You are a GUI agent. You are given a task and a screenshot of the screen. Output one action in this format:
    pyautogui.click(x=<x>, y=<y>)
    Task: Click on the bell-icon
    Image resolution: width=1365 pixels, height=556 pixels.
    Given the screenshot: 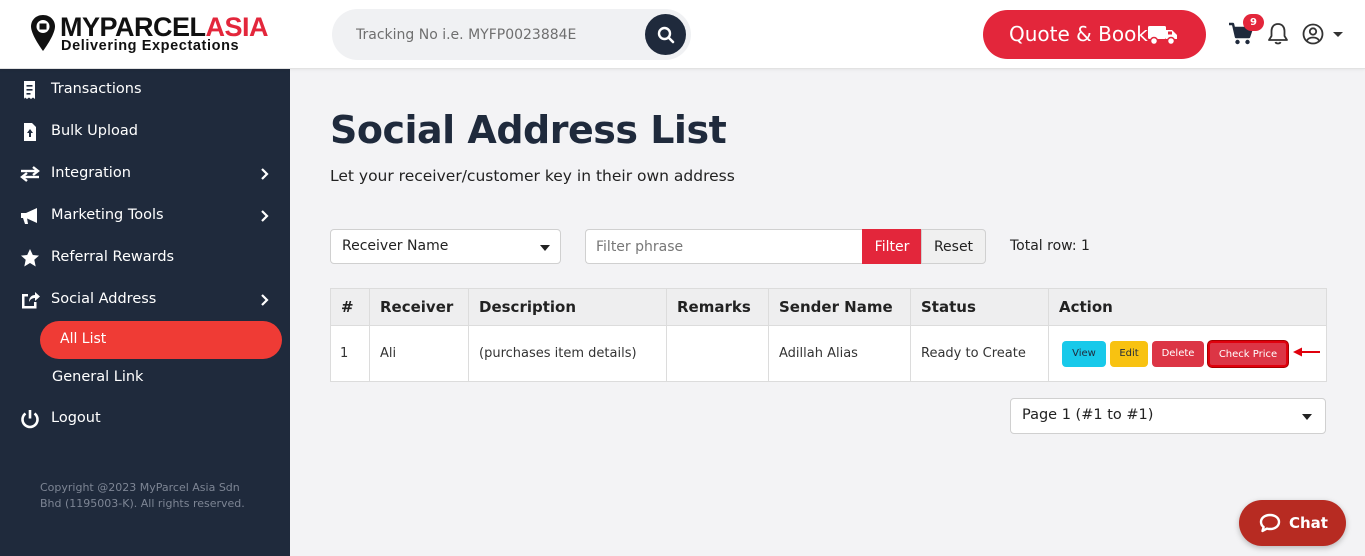 What is the action you would take?
    pyautogui.click(x=1278, y=34)
    